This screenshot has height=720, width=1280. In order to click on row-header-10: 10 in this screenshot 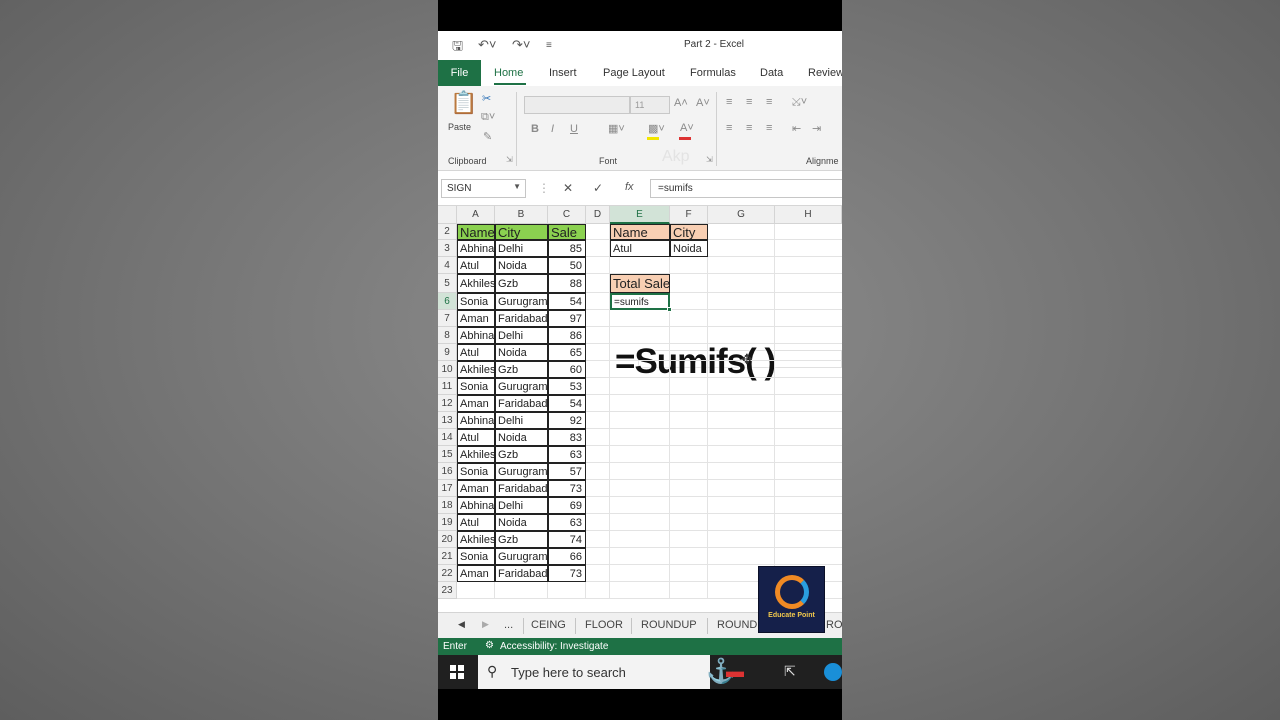, I will do `click(447, 369)`.